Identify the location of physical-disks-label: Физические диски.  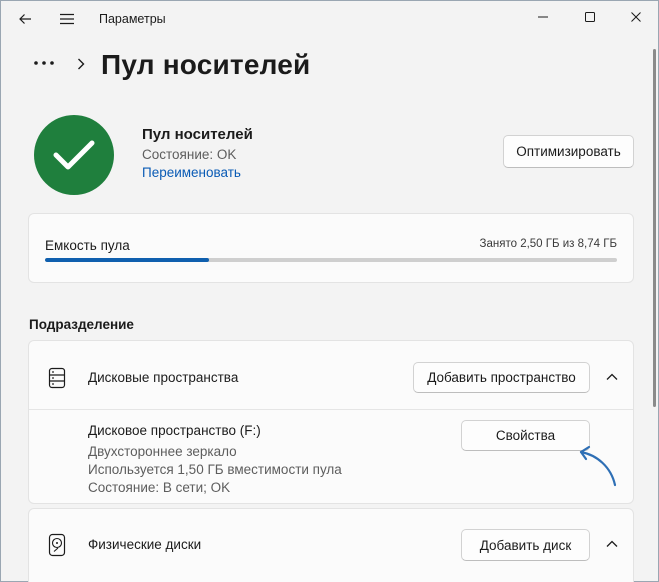
(145, 544).